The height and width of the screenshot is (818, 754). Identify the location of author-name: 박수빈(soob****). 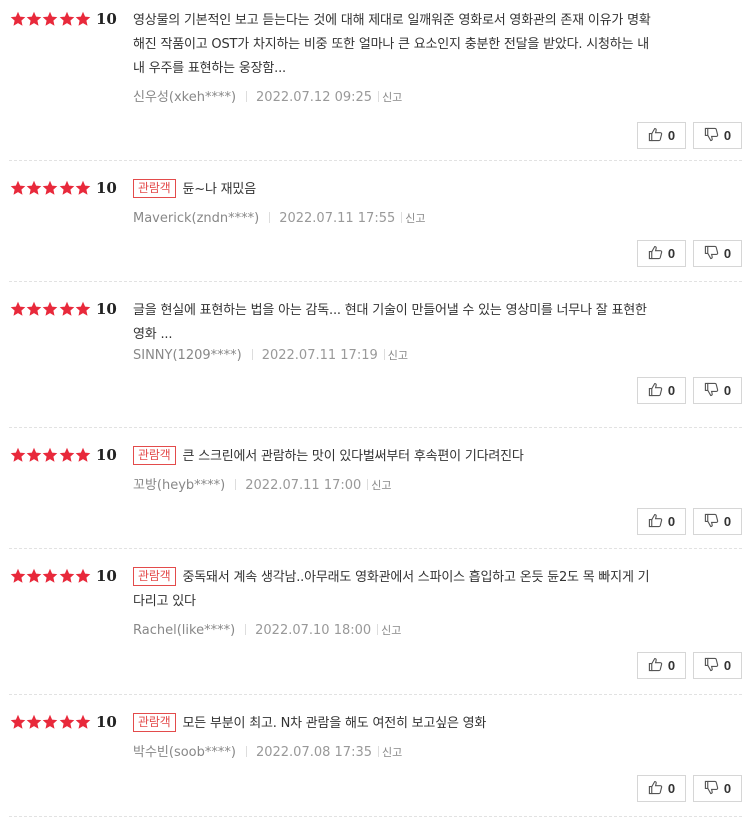
(184, 752).